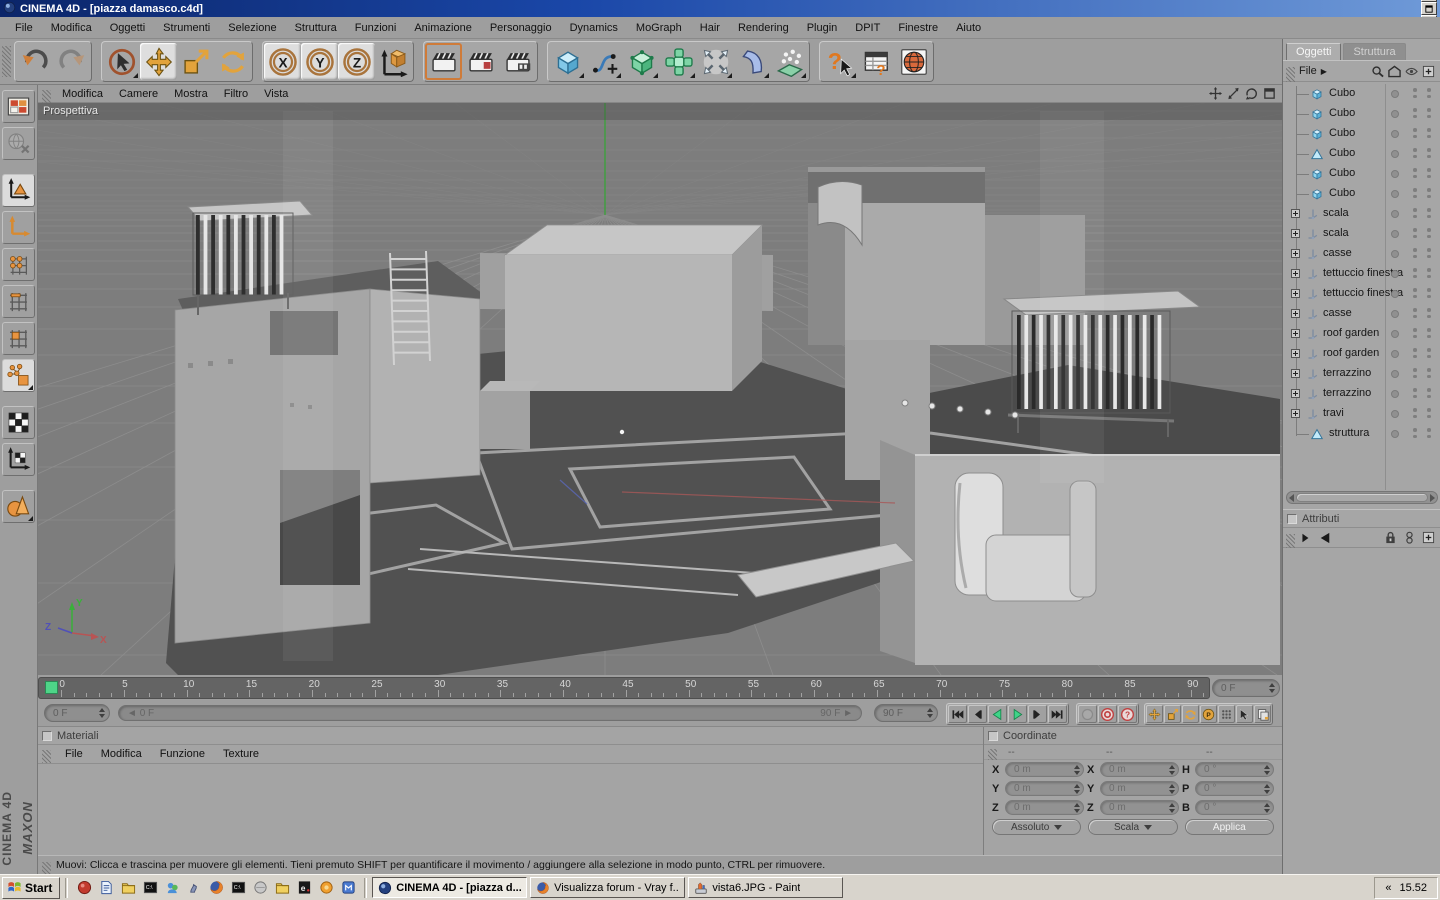 Image resolution: width=1440 pixels, height=900 pixels. I want to click on snap-button, so click(18, 506).